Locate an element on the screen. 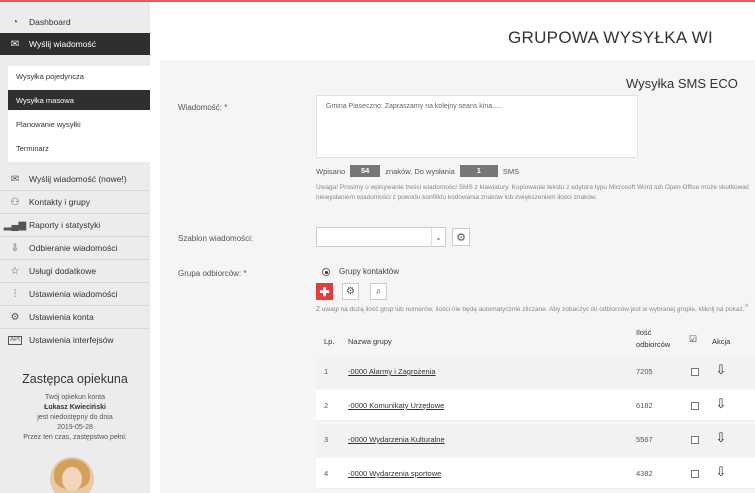  deputy-date: 2019-05-28 is located at coordinates (75, 427).